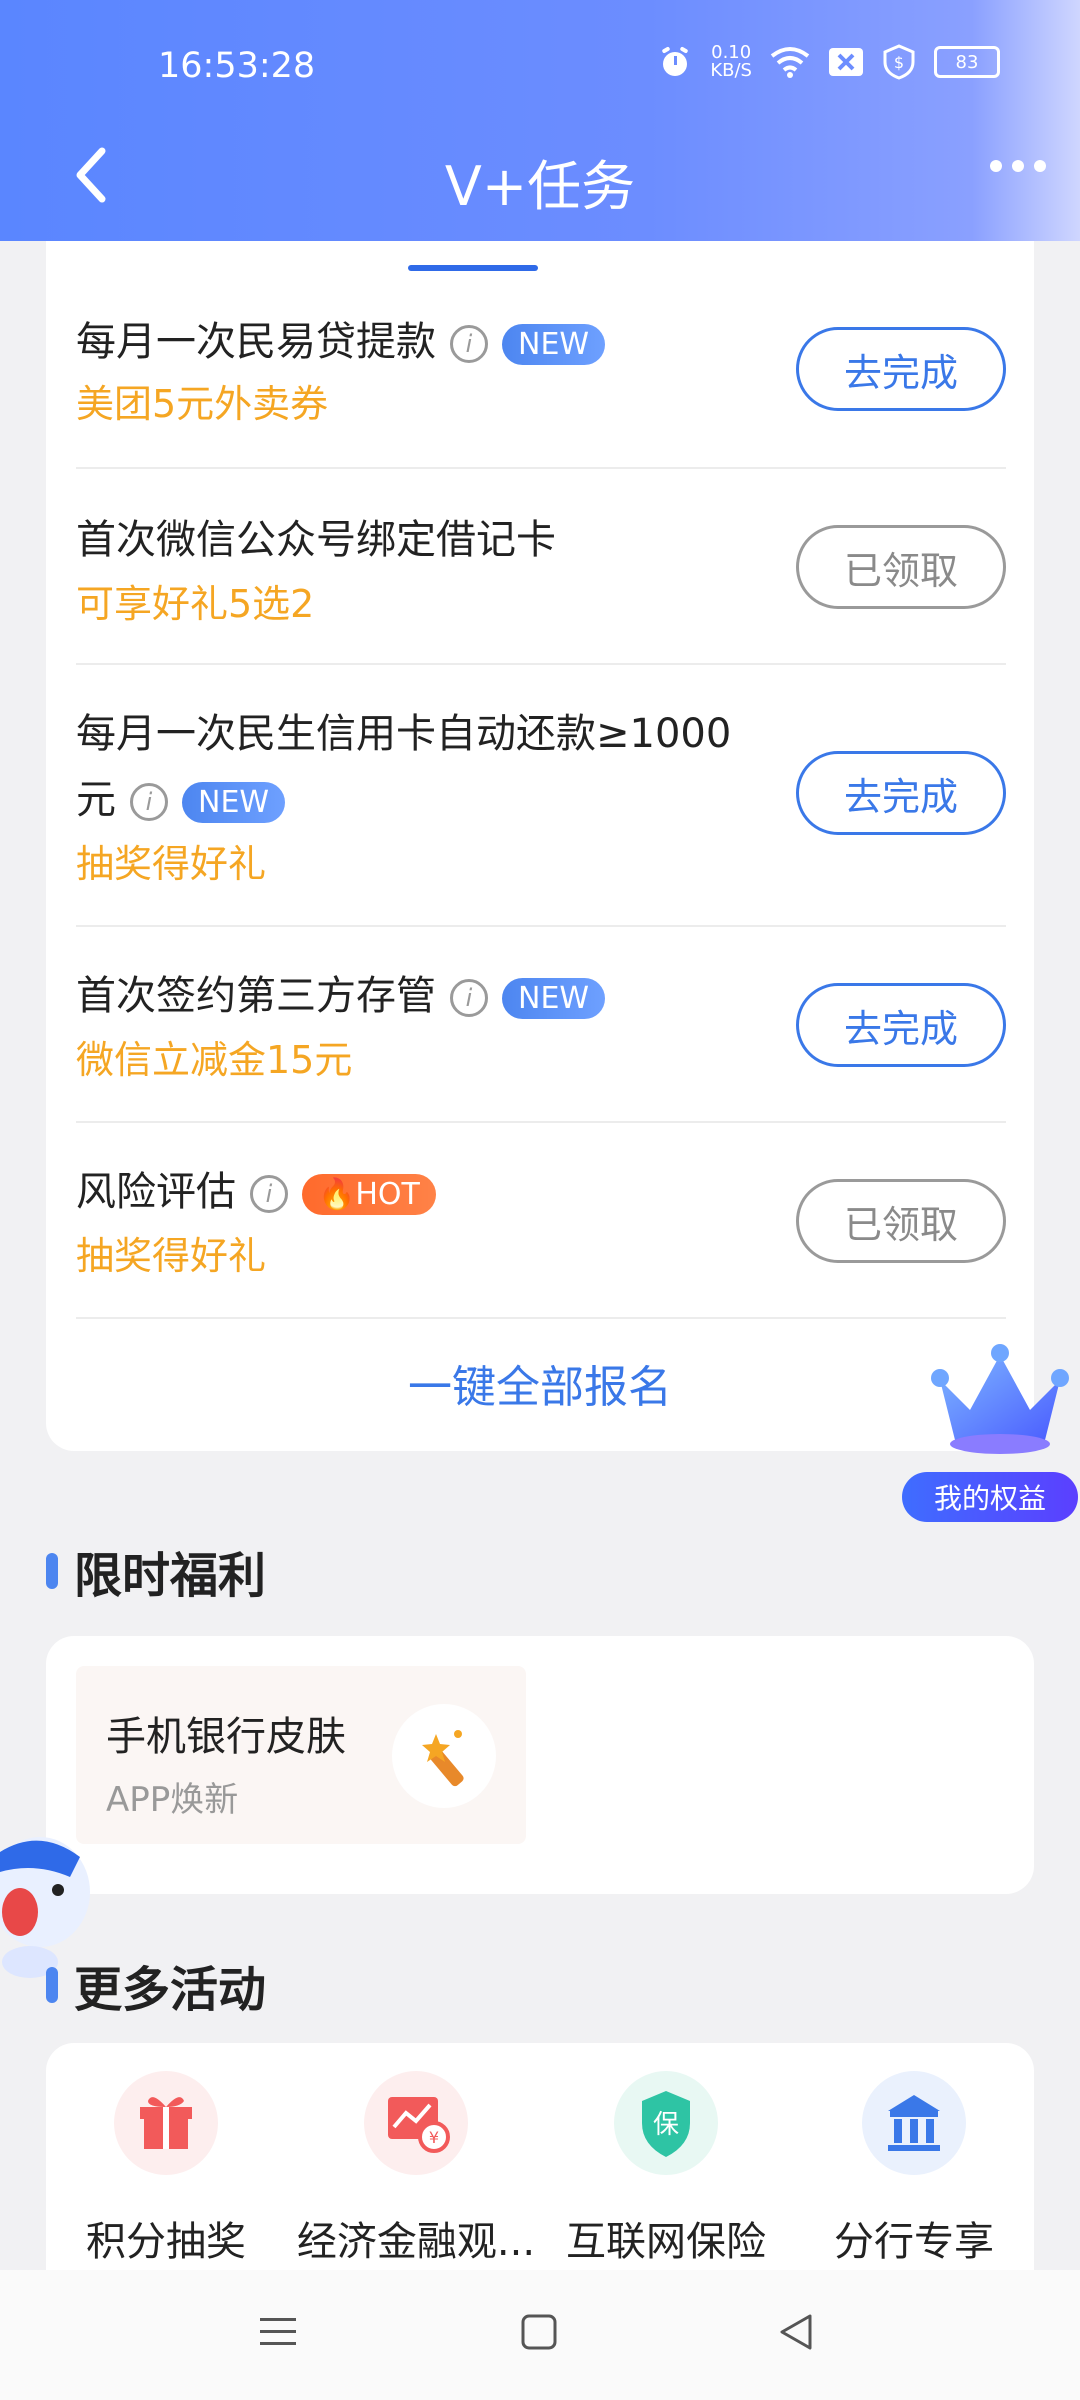  I want to click on section-limited-welfare: 限时福利, so click(156, 1571).